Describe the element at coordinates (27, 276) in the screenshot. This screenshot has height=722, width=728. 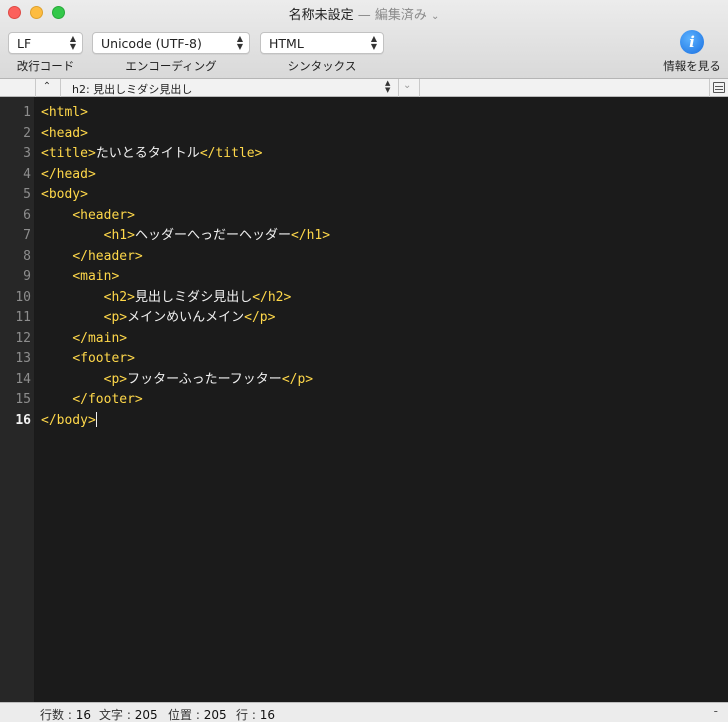
I see `line-number: 9` at that location.